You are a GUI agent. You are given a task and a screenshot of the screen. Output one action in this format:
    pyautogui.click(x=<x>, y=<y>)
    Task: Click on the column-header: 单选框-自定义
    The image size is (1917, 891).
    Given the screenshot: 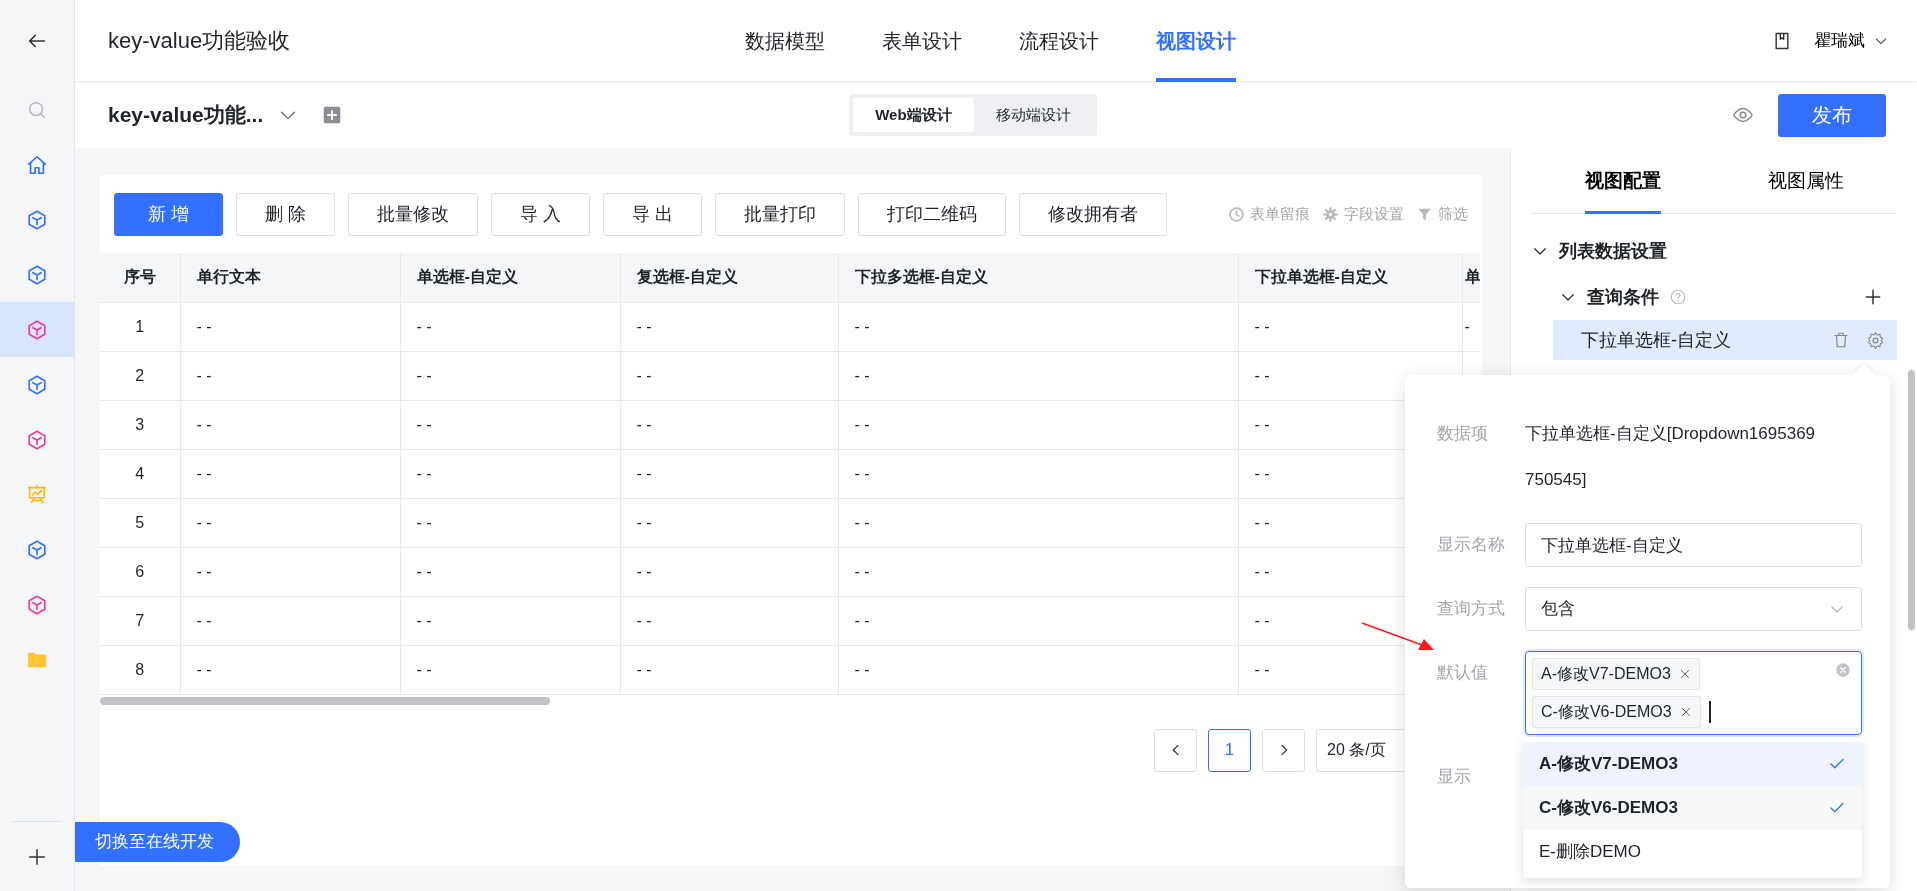 What is the action you would take?
    pyautogui.click(x=510, y=277)
    